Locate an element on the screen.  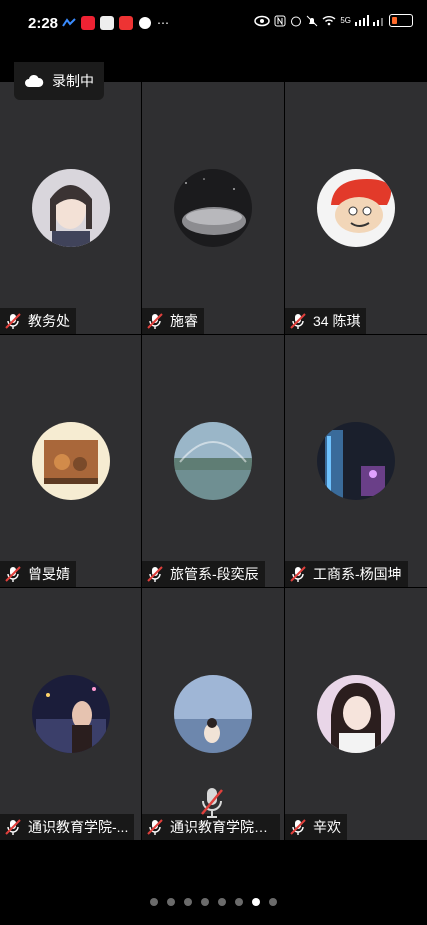
app-notification-icon is located at coordinates (69, 22).